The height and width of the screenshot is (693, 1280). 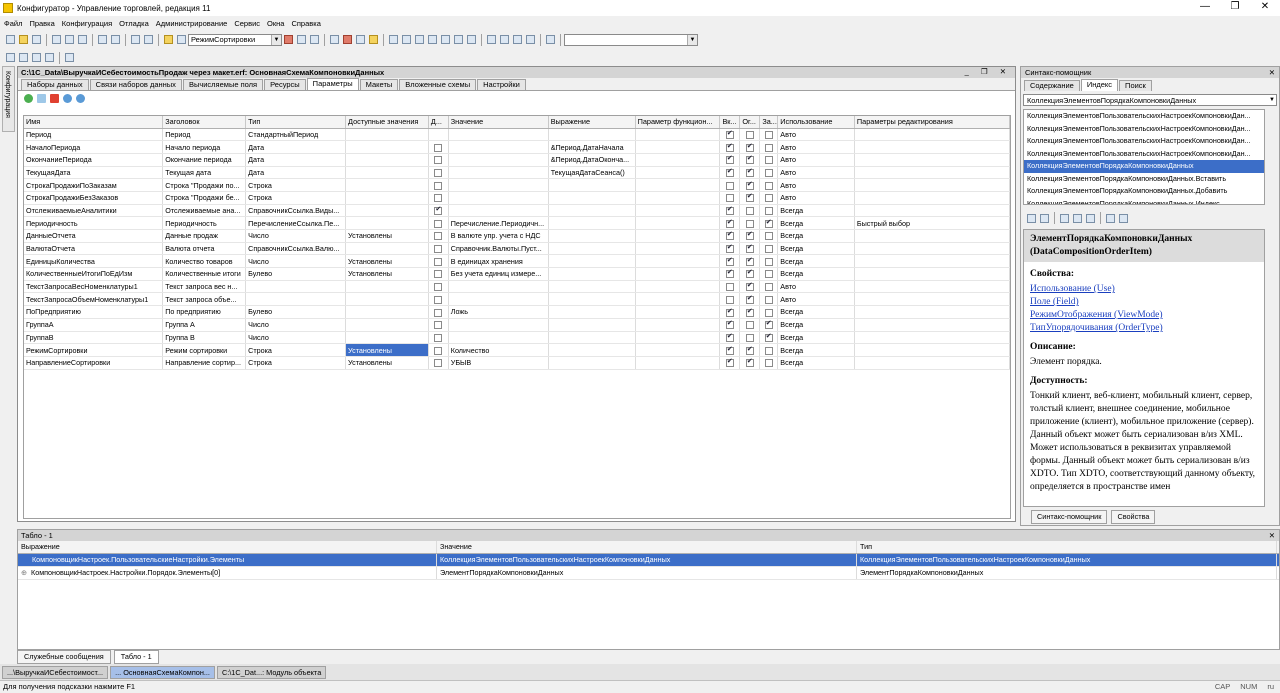 I want to click on clear-search-icon, so click(x=288, y=39).